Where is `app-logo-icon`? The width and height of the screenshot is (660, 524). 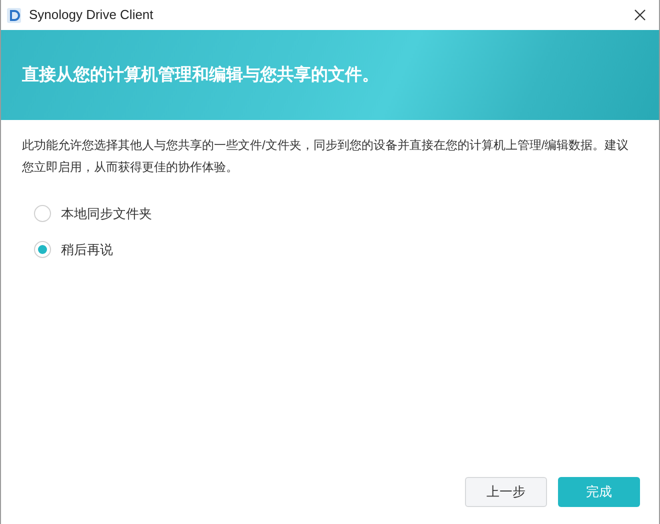
app-logo-icon is located at coordinates (14, 15).